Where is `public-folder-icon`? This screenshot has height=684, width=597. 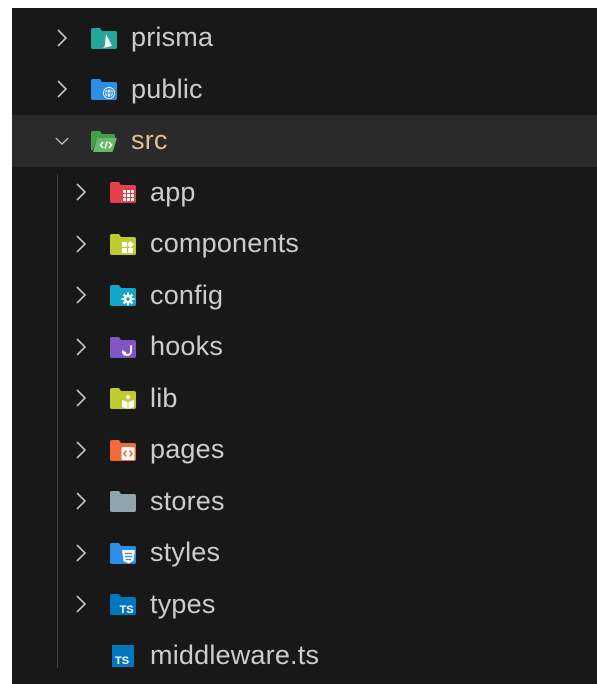
public-folder-icon is located at coordinates (104, 89).